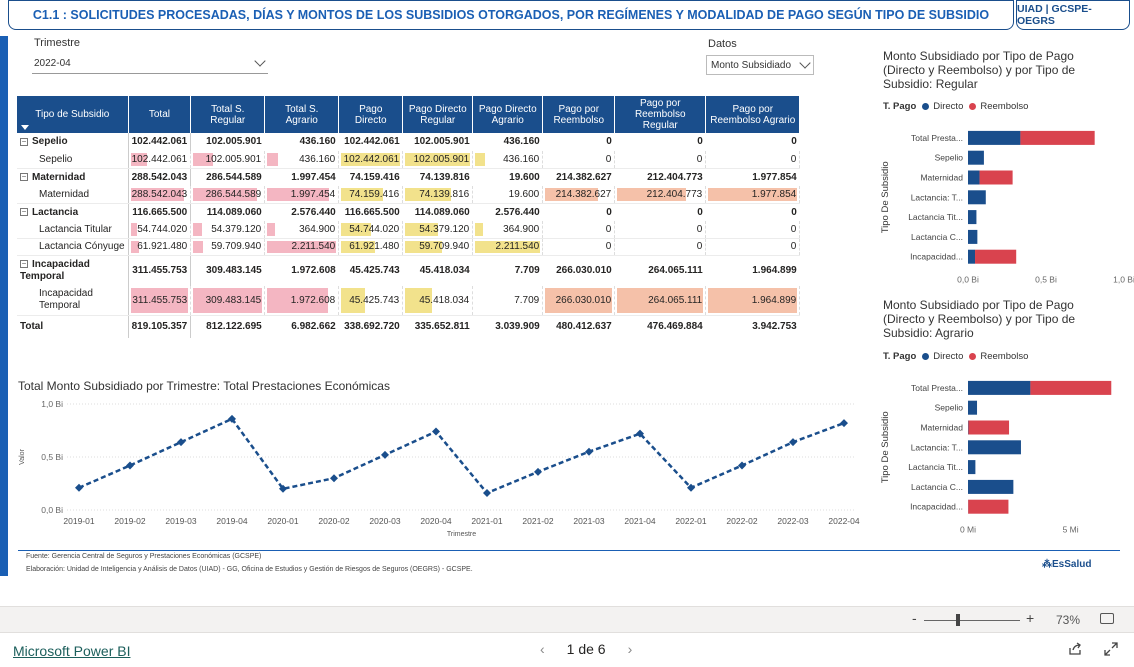 Image resolution: width=1134 pixels, height=667 pixels. Describe the element at coordinates (508, 114) in the screenshot. I see `col-header-pago-directo-agrario: Pago Directo Agrario` at that location.